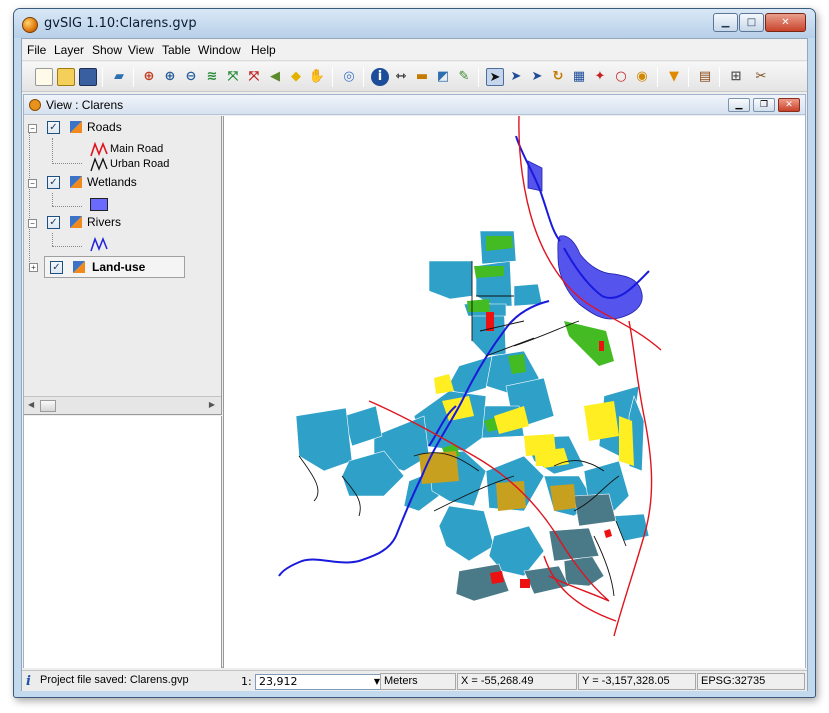 The height and width of the screenshot is (713, 829). Describe the element at coordinates (122, 405) in the screenshot. I see `toc-horizontal-scrollbar: ◀ ▶` at that location.